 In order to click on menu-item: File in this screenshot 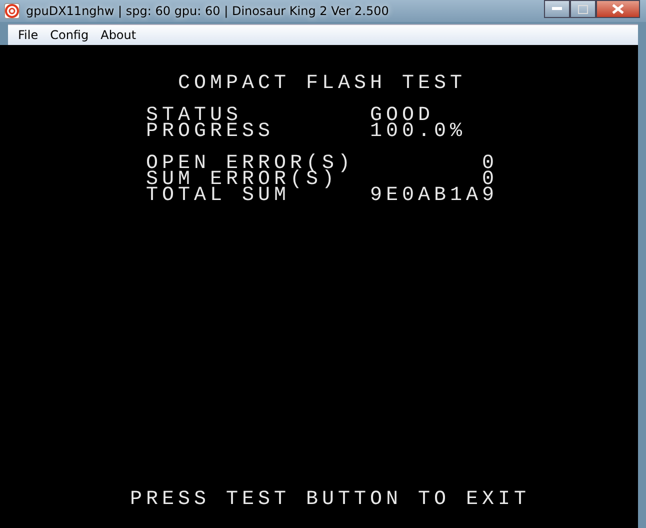, I will do `click(28, 35)`.